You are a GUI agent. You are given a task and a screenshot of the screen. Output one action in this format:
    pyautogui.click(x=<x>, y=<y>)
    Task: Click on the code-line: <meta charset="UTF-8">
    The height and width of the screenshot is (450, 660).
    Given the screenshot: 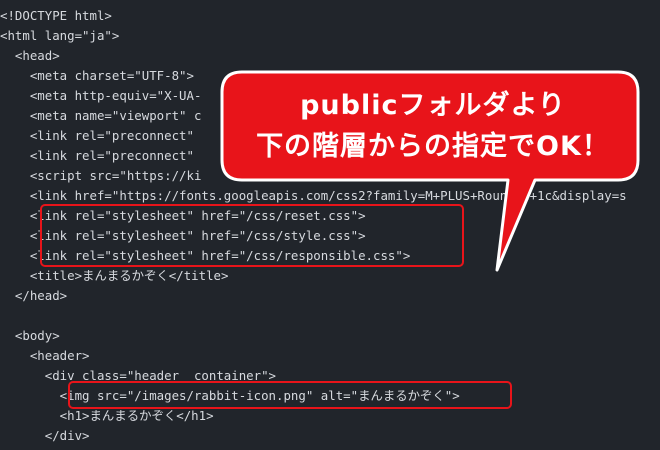 What is the action you would take?
    pyautogui.click(x=97, y=75)
    